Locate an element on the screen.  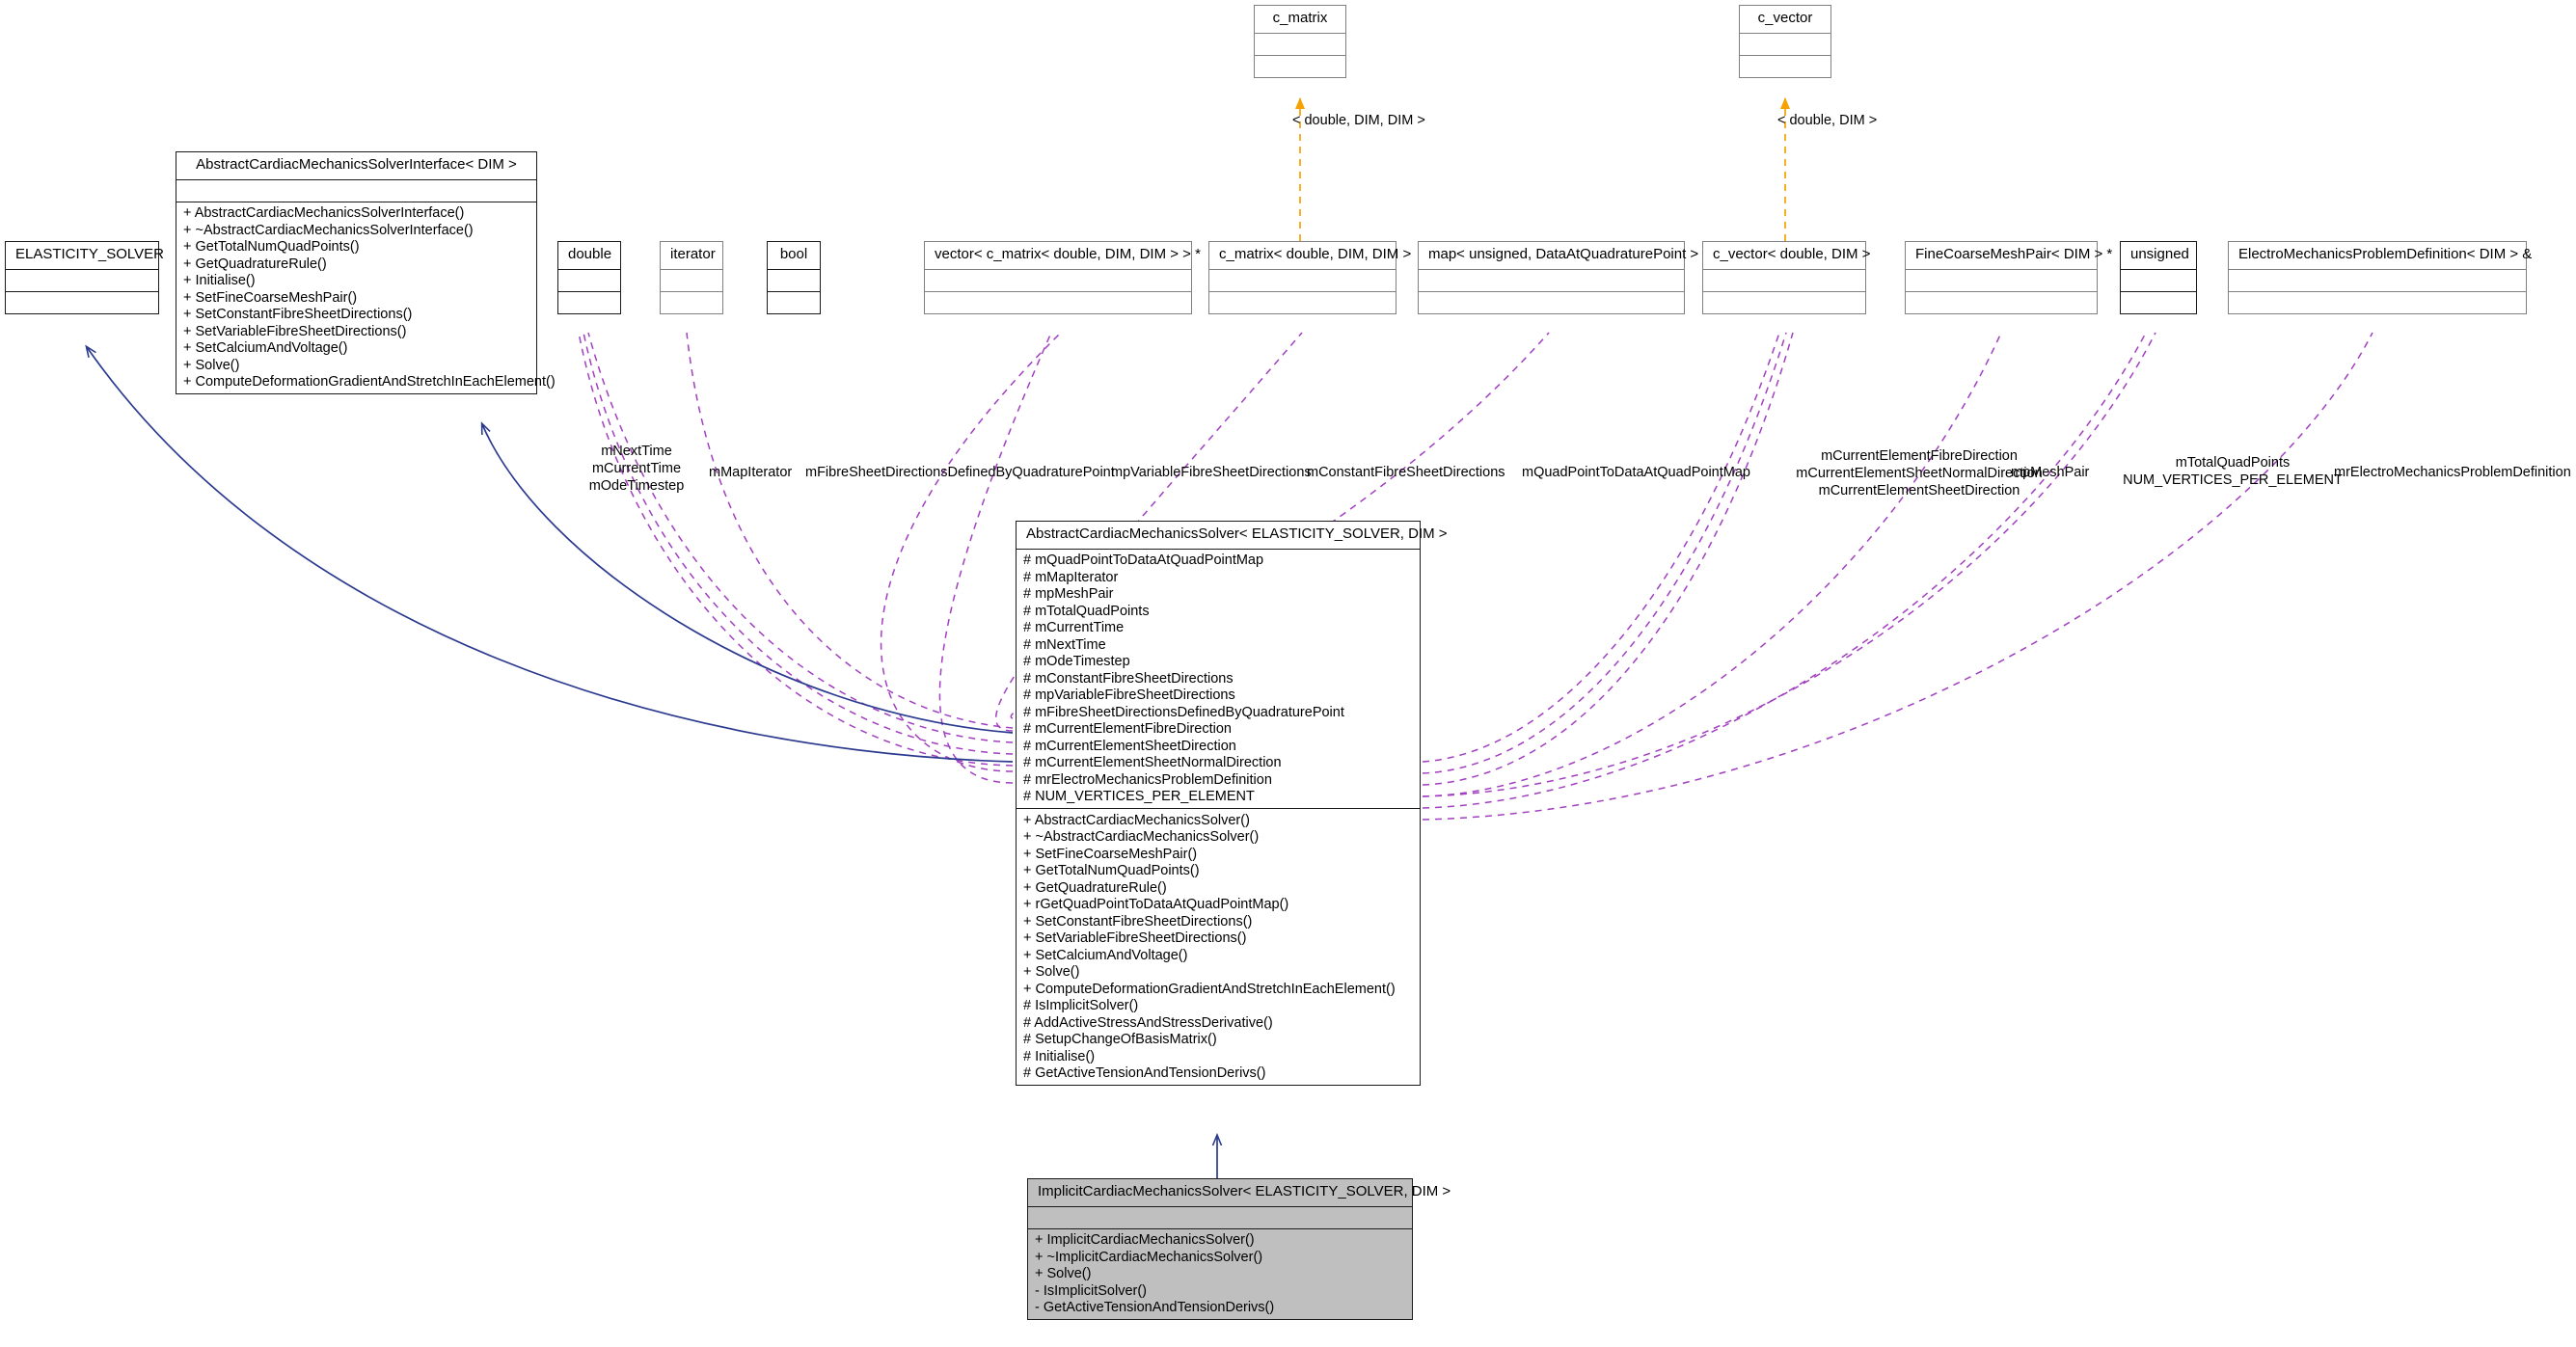
method-row: # Initialise() is located at coordinates (1059, 1056).